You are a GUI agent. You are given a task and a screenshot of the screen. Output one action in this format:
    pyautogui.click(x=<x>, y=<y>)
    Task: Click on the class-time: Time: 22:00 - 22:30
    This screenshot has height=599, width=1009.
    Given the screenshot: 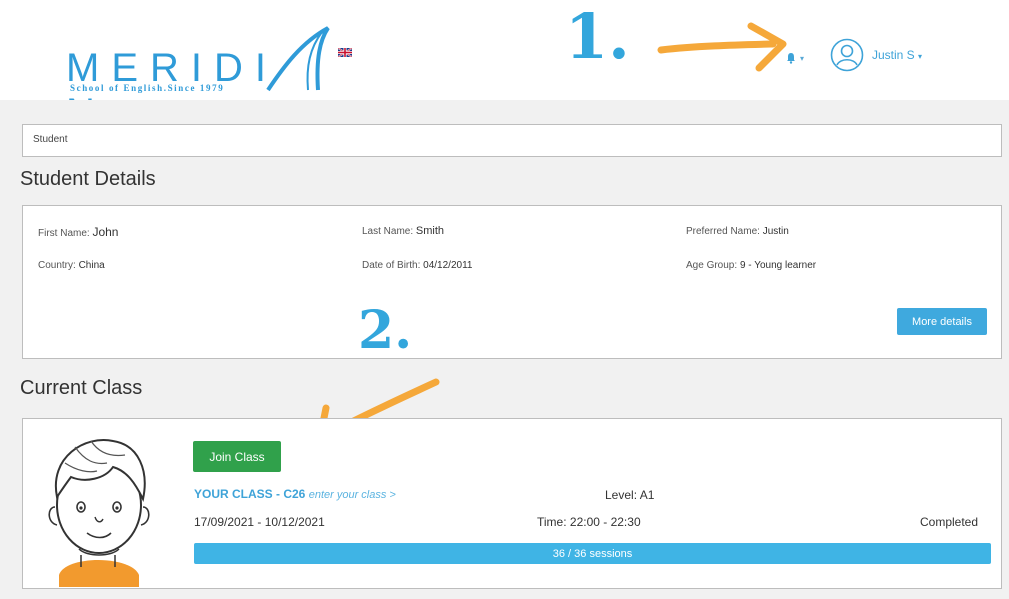 What is the action you would take?
    pyautogui.click(x=589, y=522)
    